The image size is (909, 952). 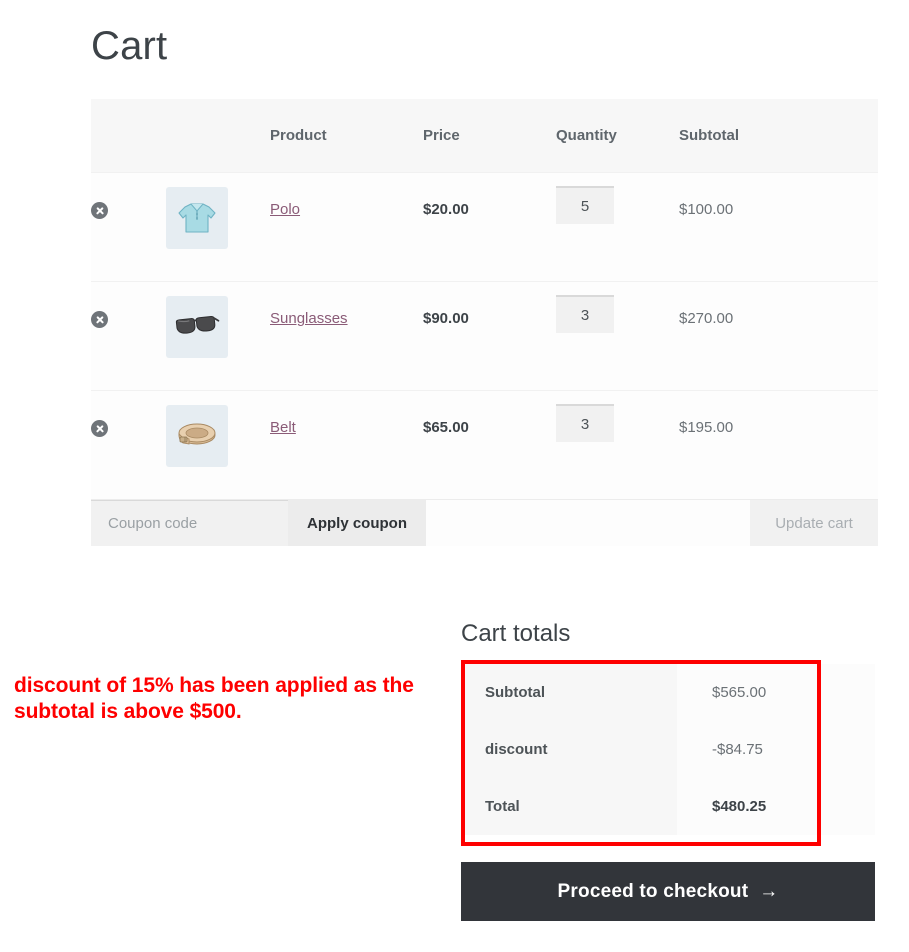 I want to click on cart-totals-title: Cart totals, so click(x=516, y=633).